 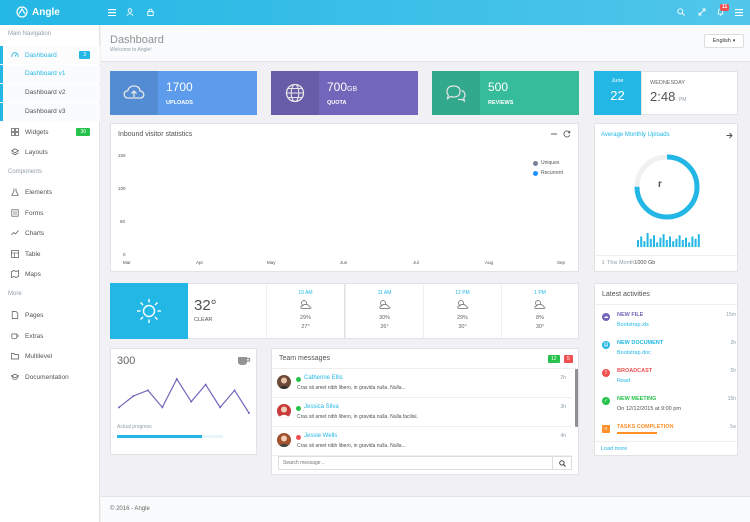 What do you see at coordinates (663, 96) in the screenshot?
I see `time-value: 2:48` at bounding box center [663, 96].